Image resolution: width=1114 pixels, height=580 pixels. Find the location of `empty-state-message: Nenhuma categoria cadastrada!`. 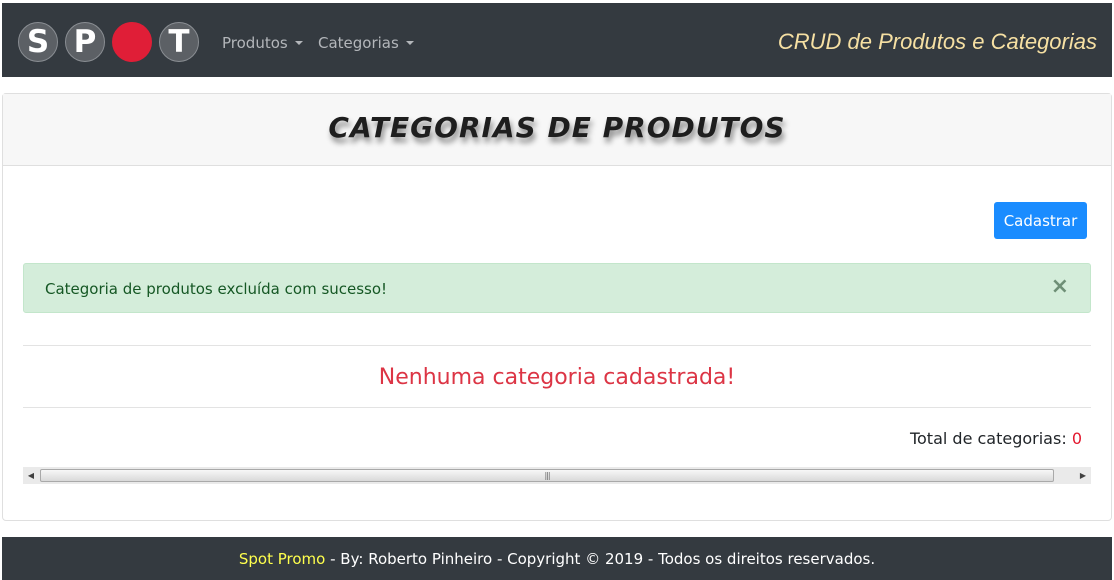

empty-state-message: Nenhuma categoria cadastrada! is located at coordinates (557, 377).